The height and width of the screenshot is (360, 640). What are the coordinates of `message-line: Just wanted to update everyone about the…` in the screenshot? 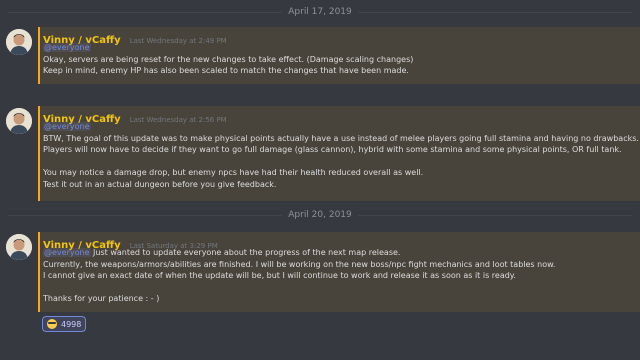 It's located at (245, 252).